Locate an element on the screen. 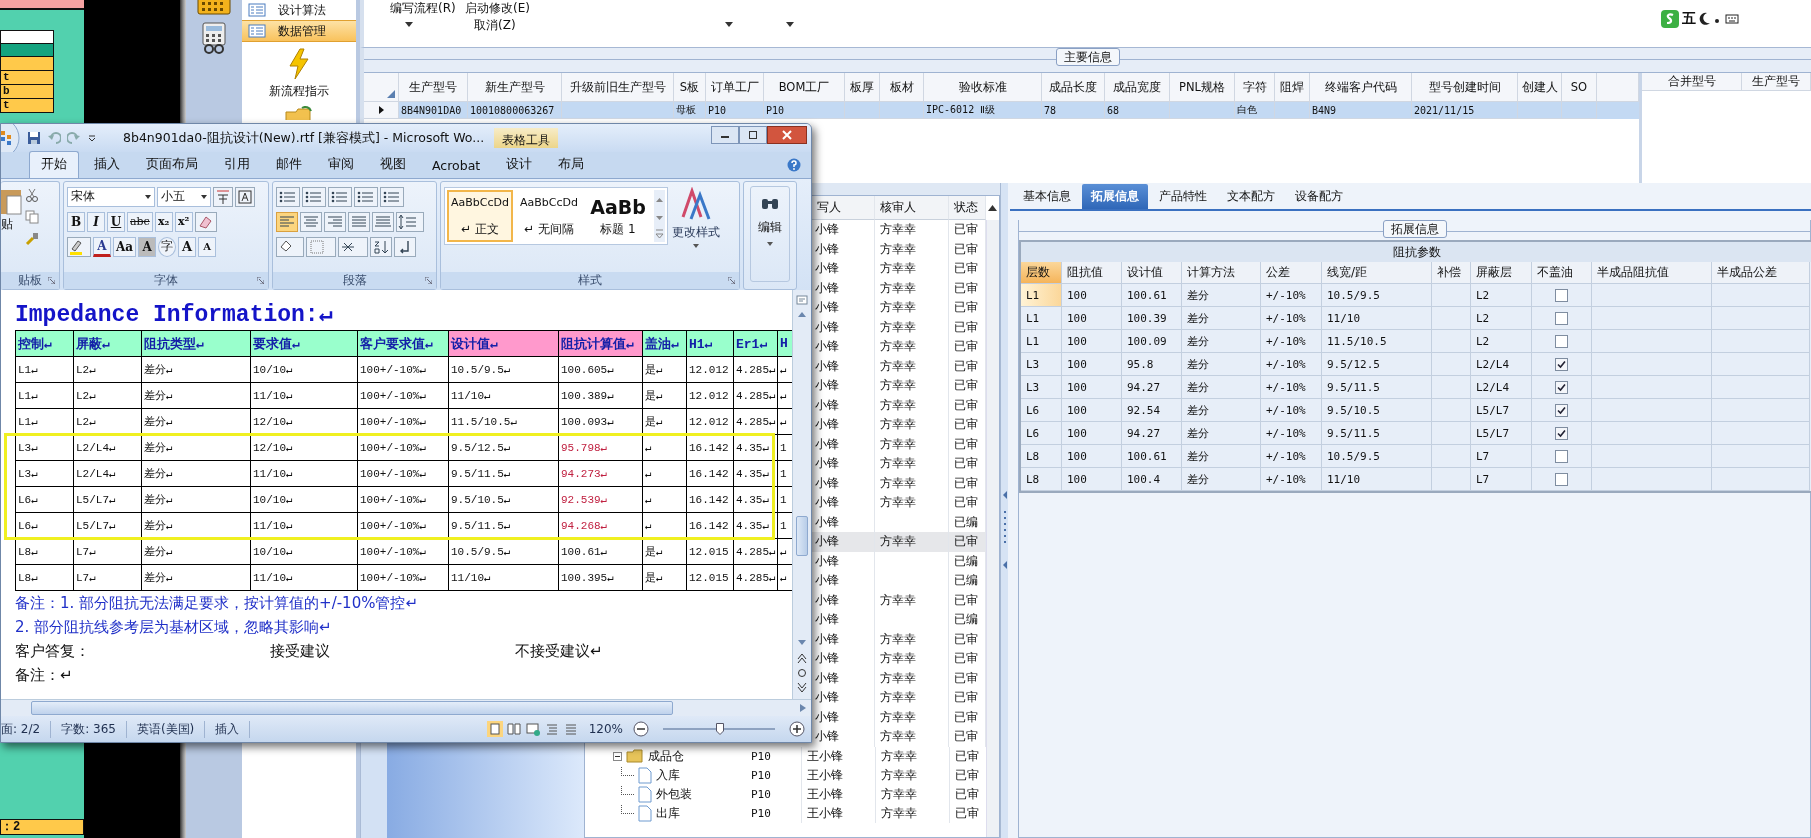  tab: 设备配方 is located at coordinates (1319, 196).